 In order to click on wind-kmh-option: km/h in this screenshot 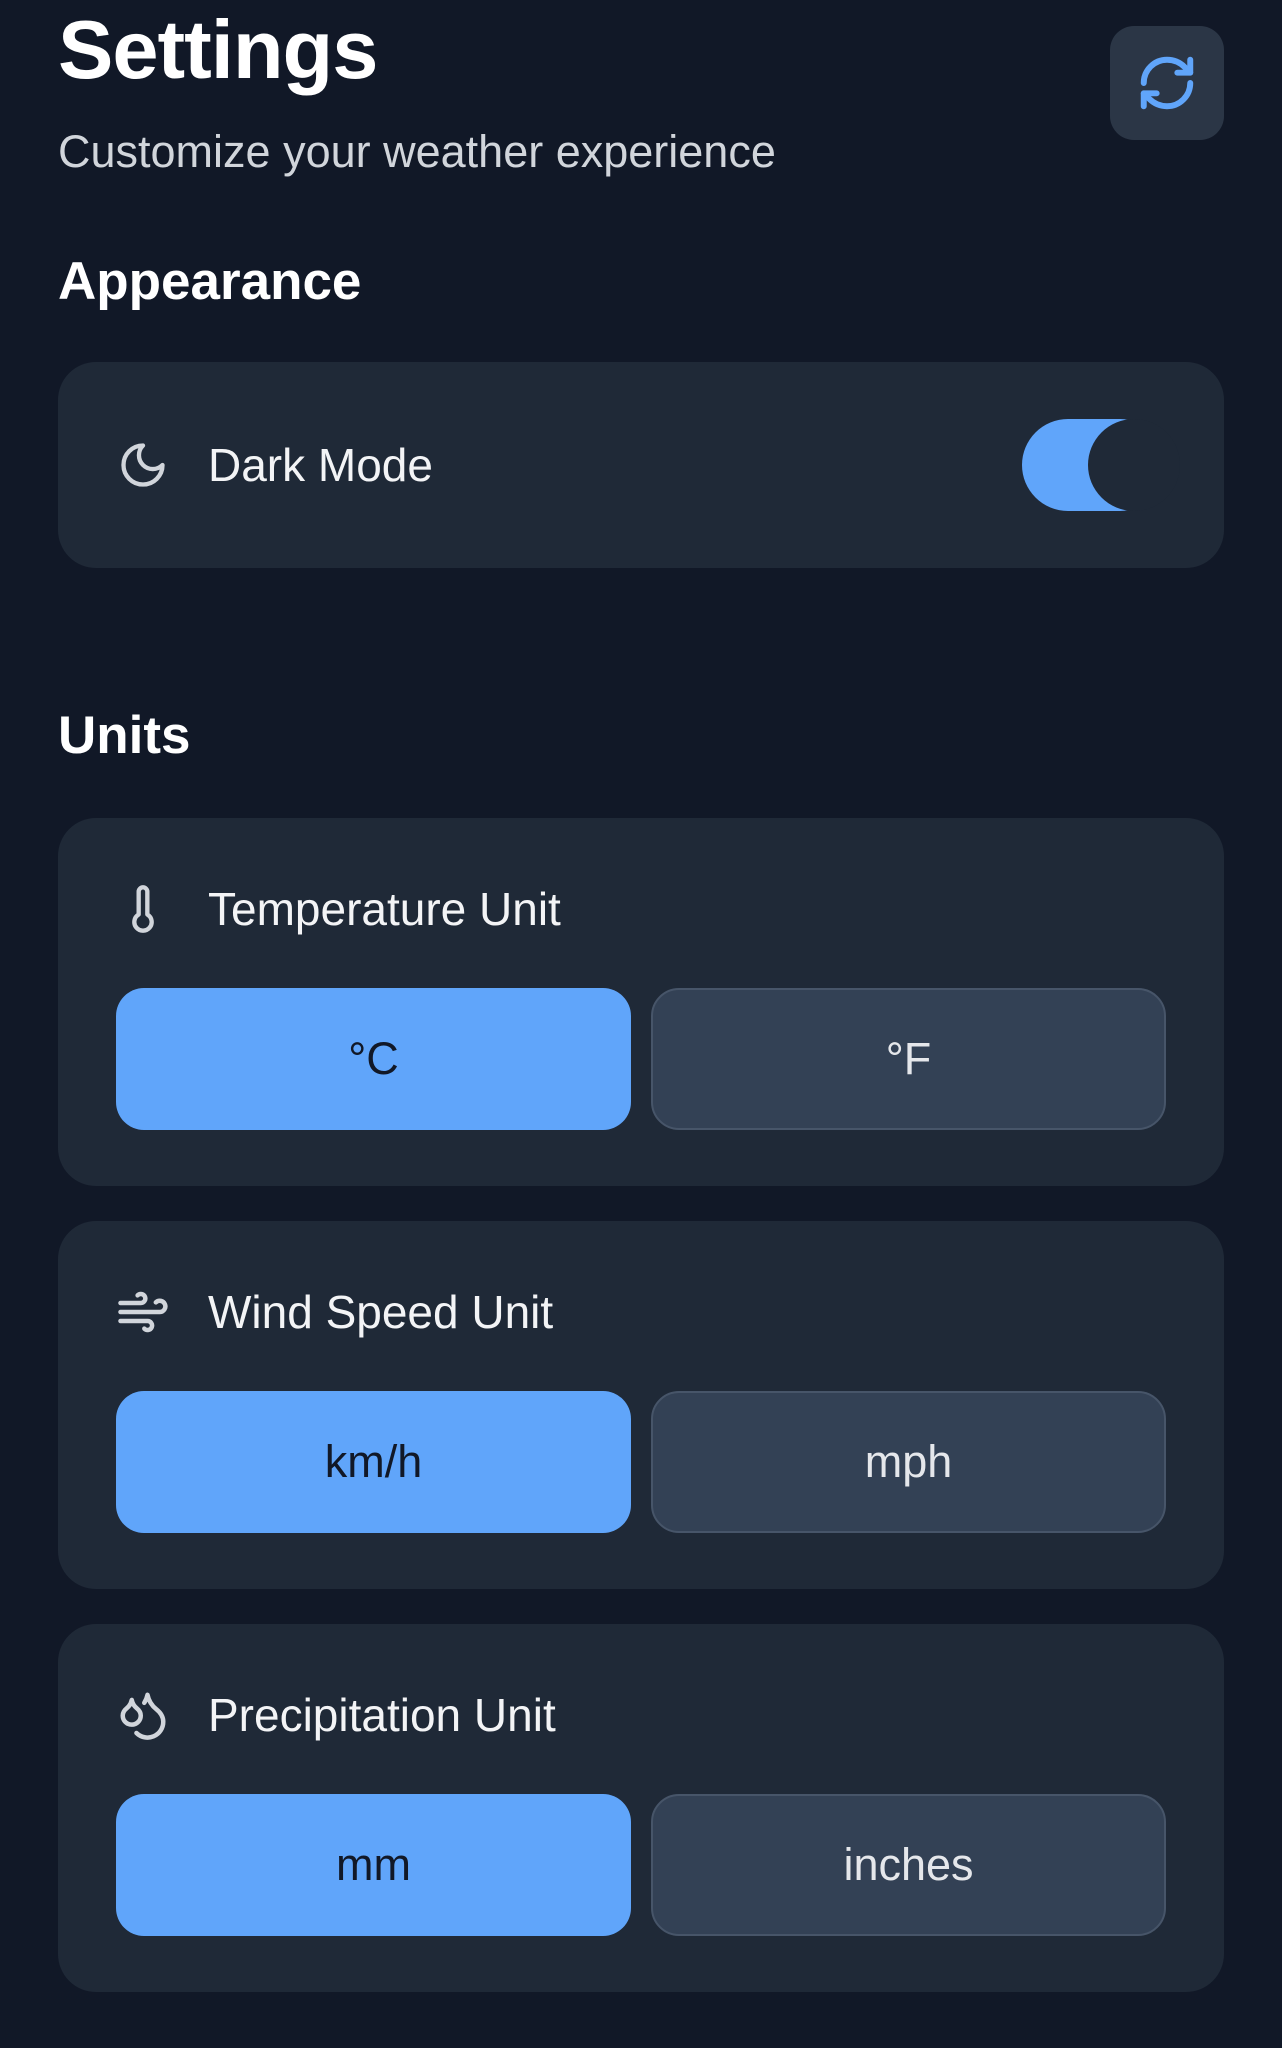, I will do `click(373, 1462)`.